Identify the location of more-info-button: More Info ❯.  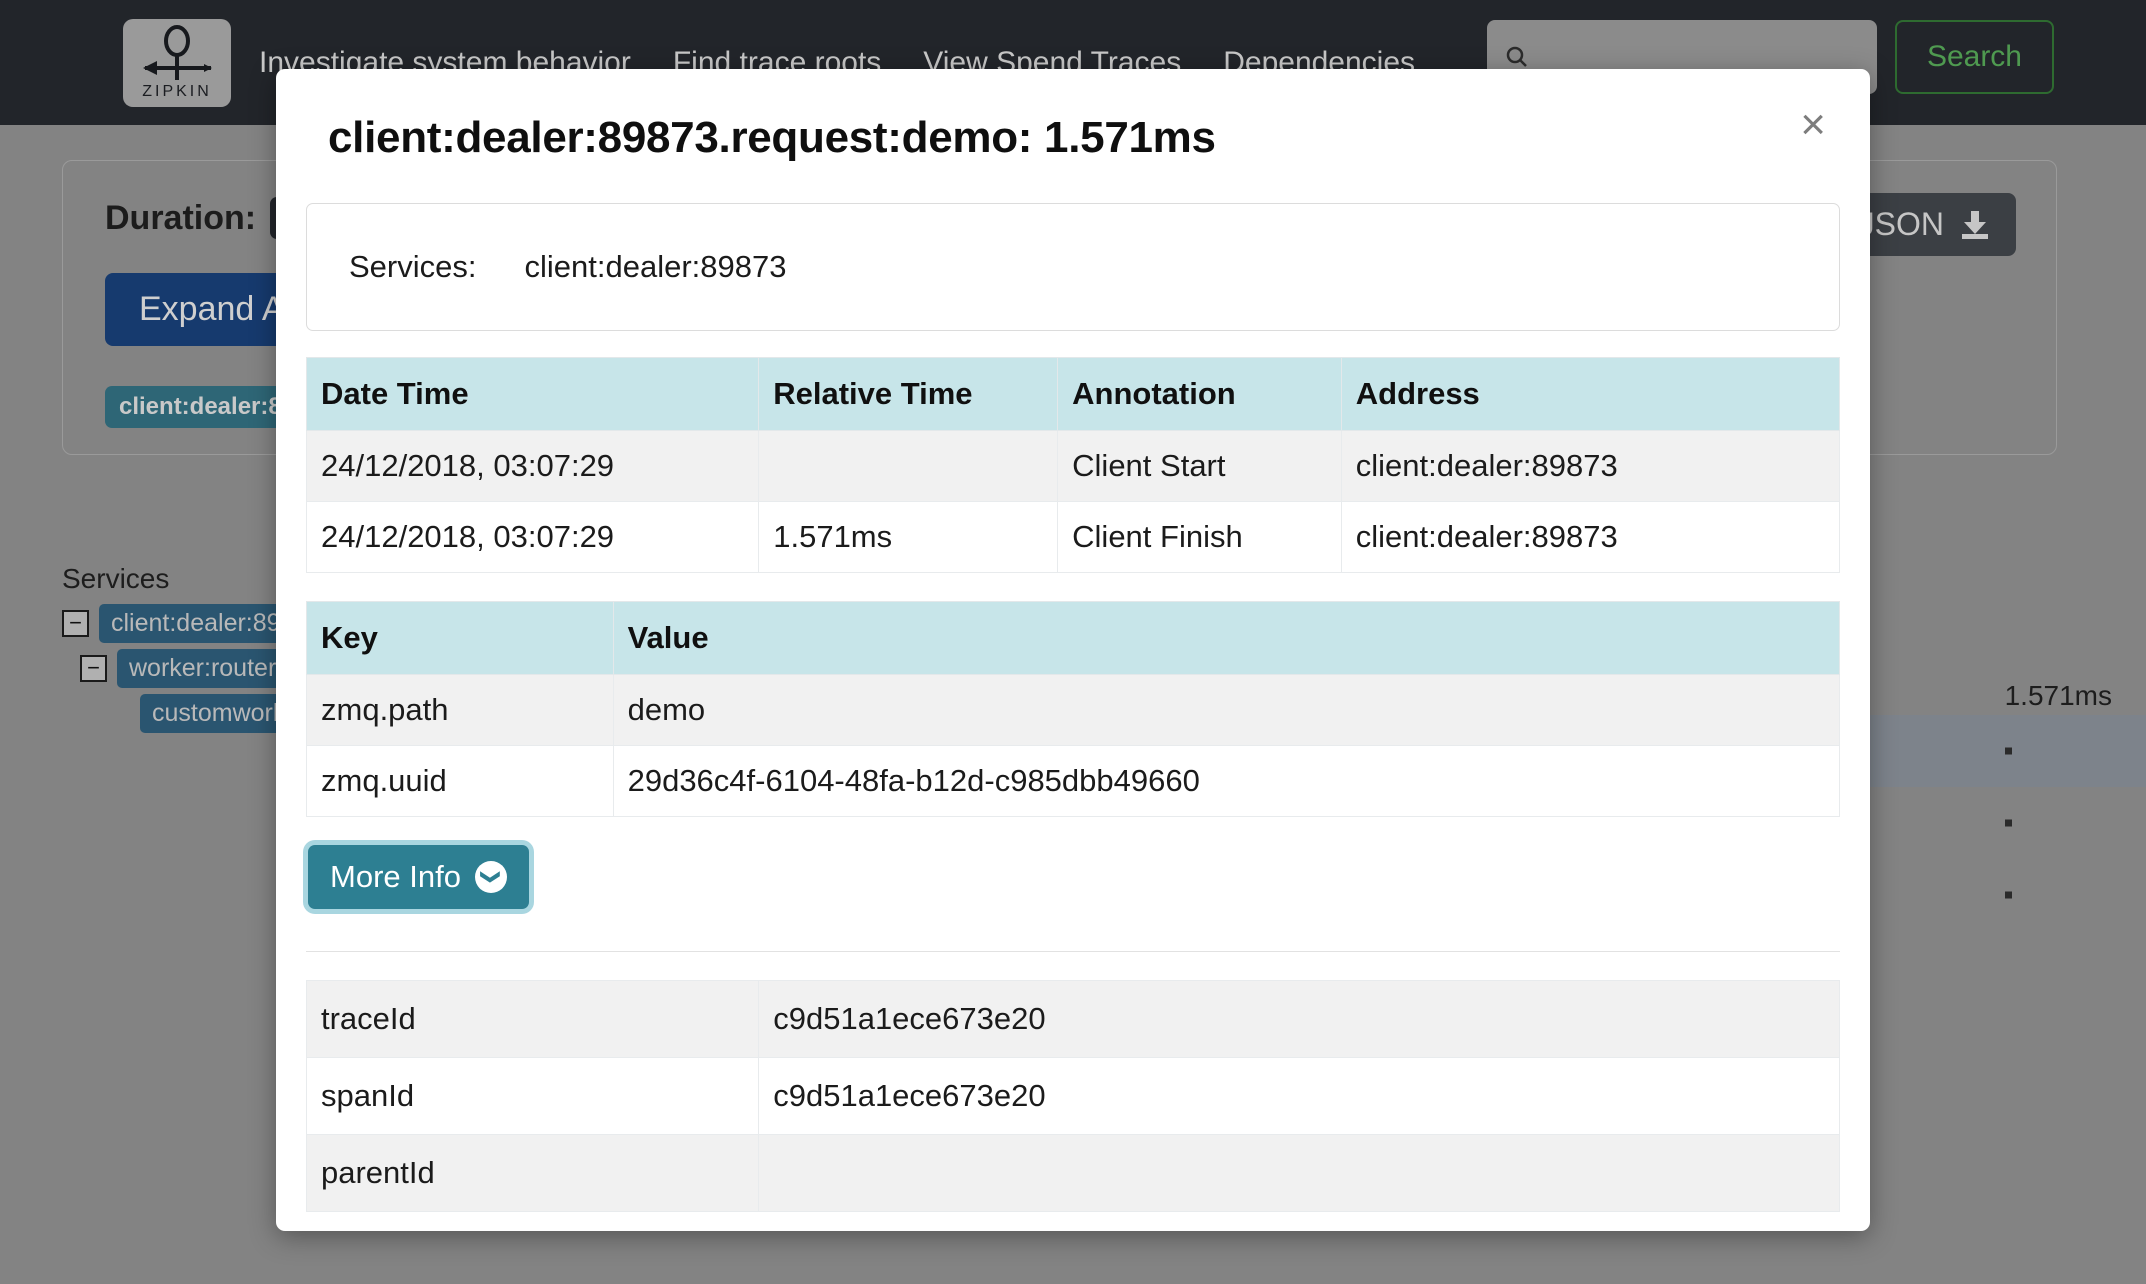
(418, 877).